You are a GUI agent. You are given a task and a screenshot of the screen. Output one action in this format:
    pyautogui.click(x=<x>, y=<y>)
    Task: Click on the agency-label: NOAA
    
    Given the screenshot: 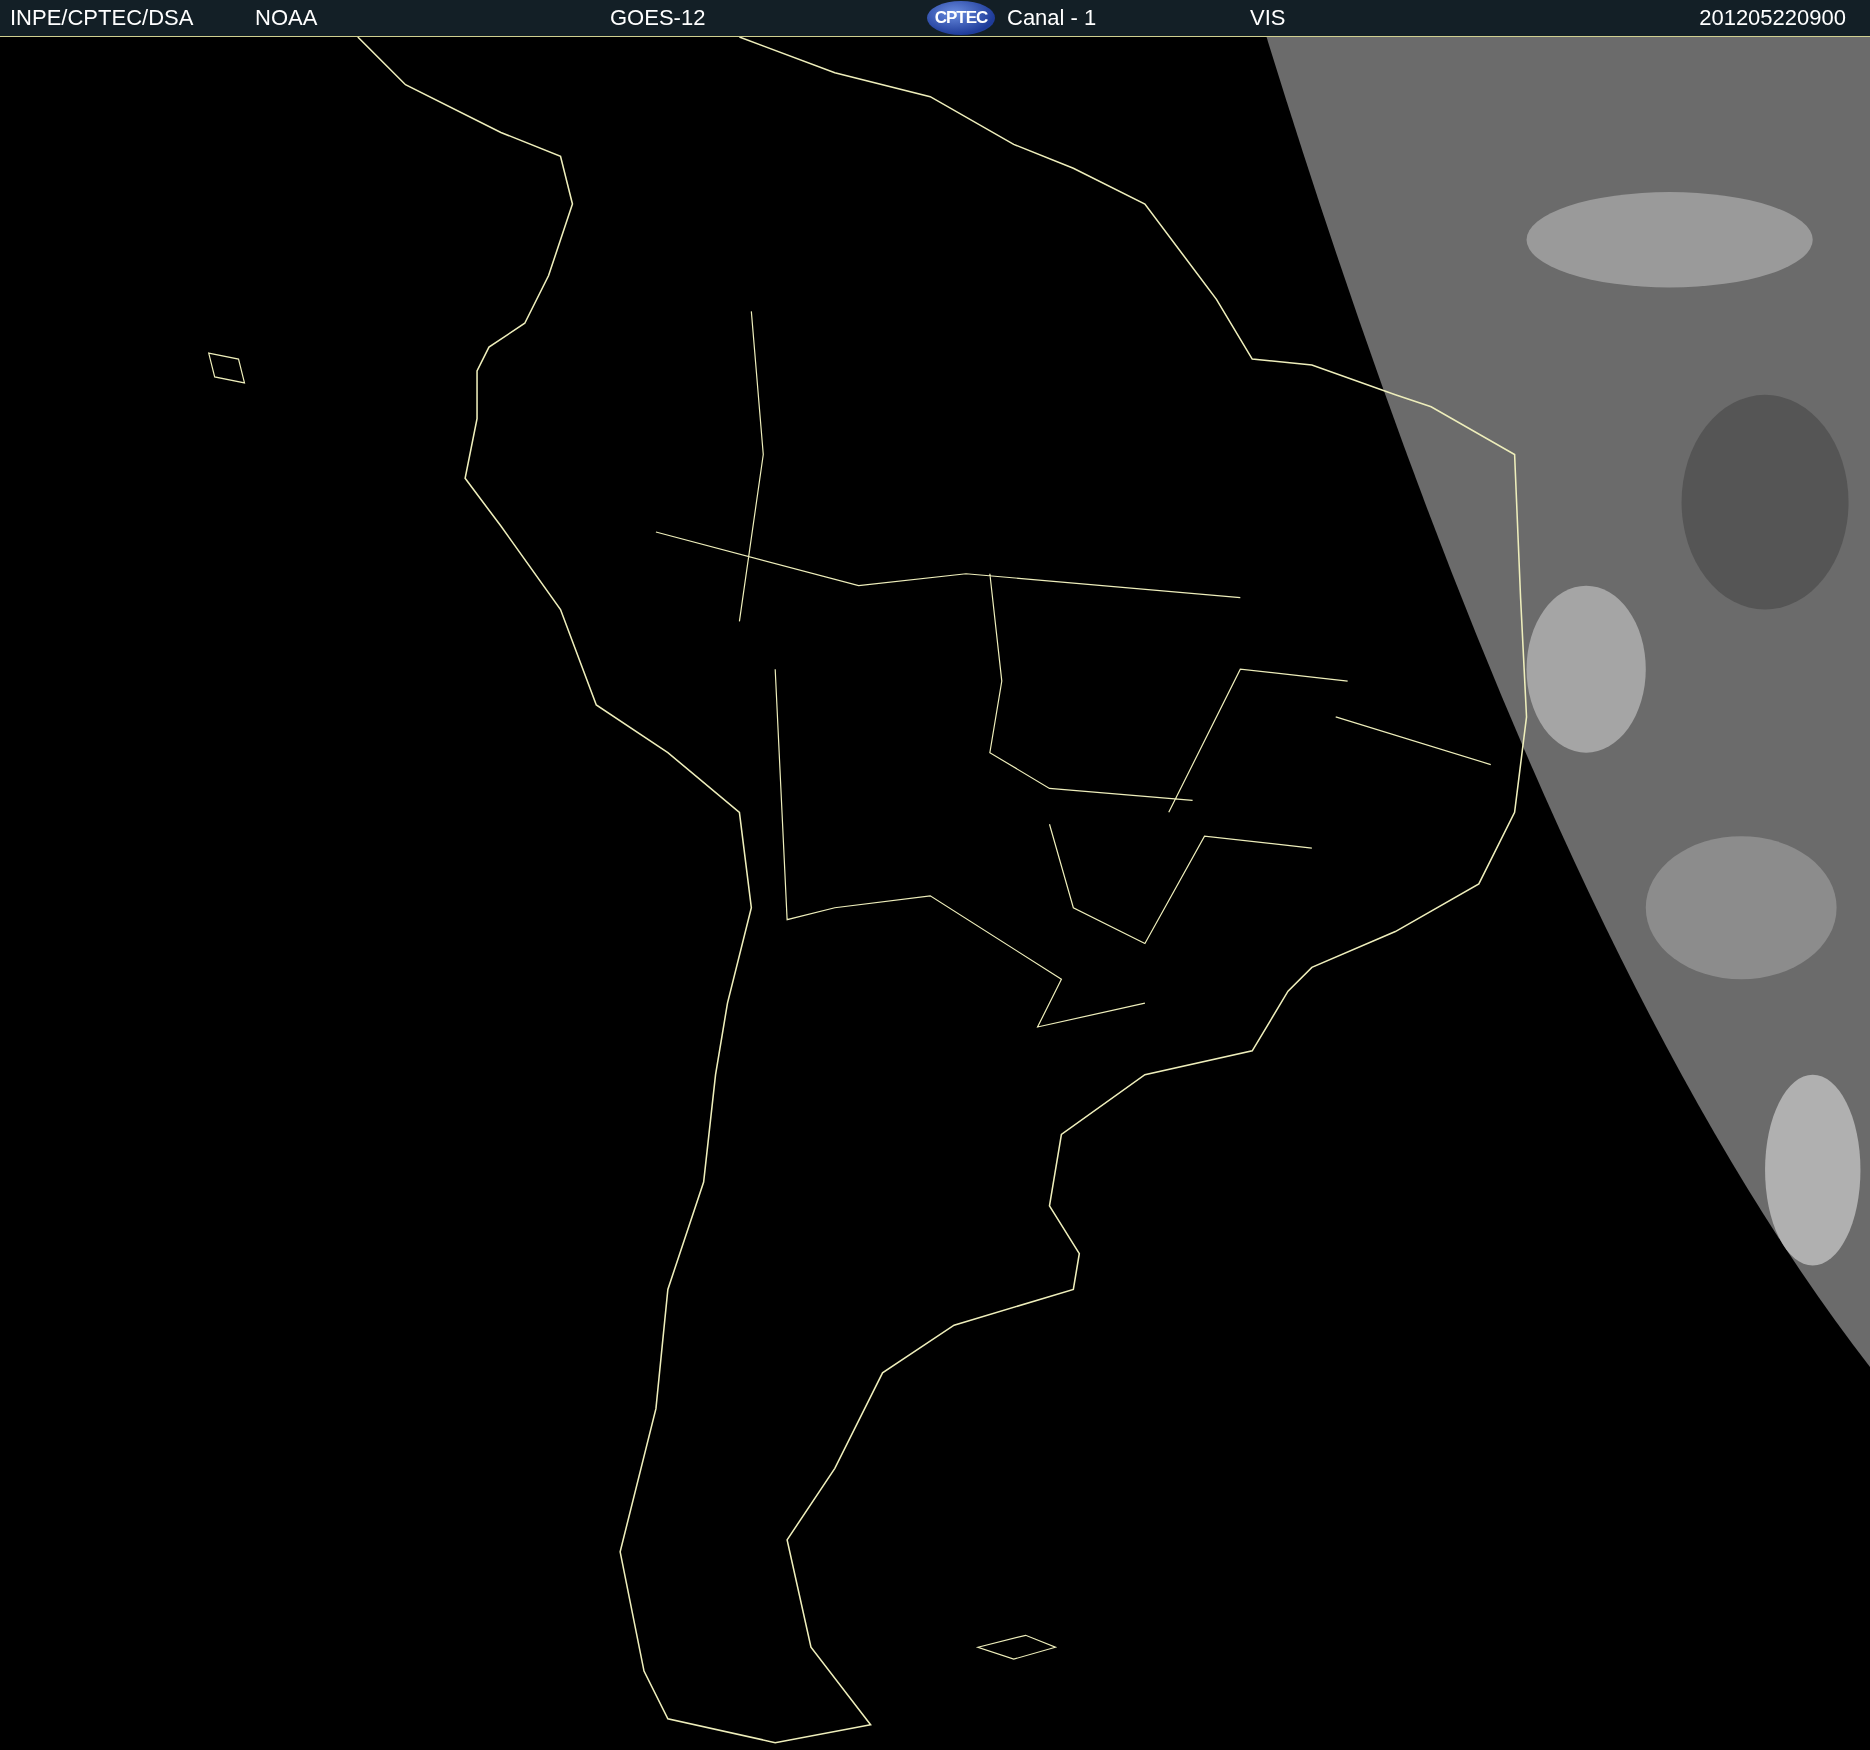 What is the action you would take?
    pyautogui.click(x=287, y=18)
    